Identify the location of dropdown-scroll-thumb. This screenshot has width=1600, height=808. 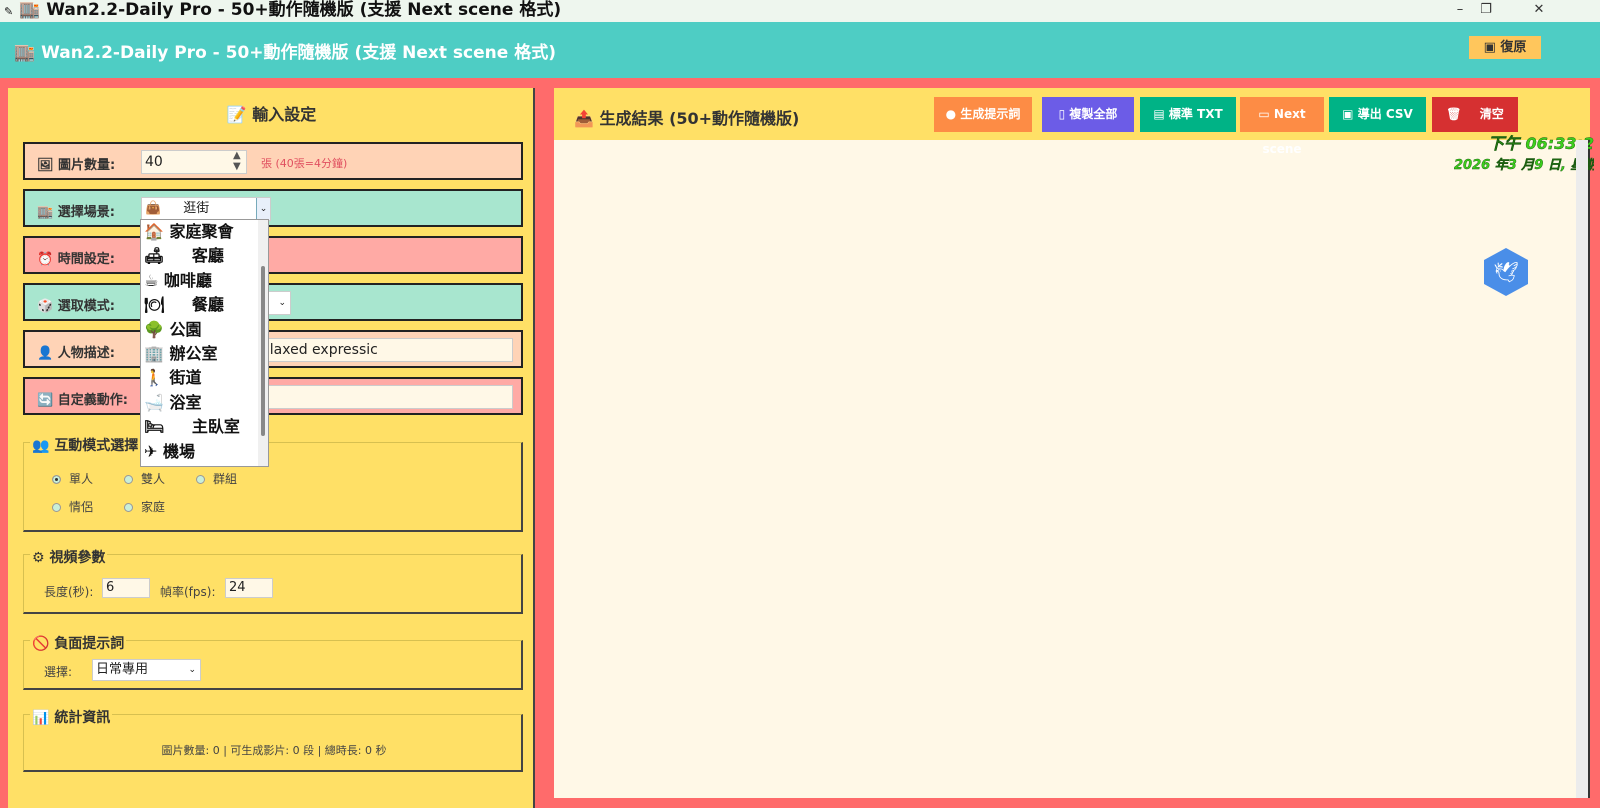
(263, 351).